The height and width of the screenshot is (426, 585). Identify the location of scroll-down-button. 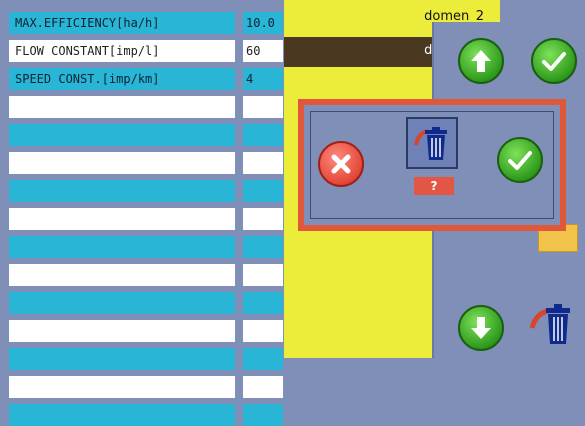
(481, 328).